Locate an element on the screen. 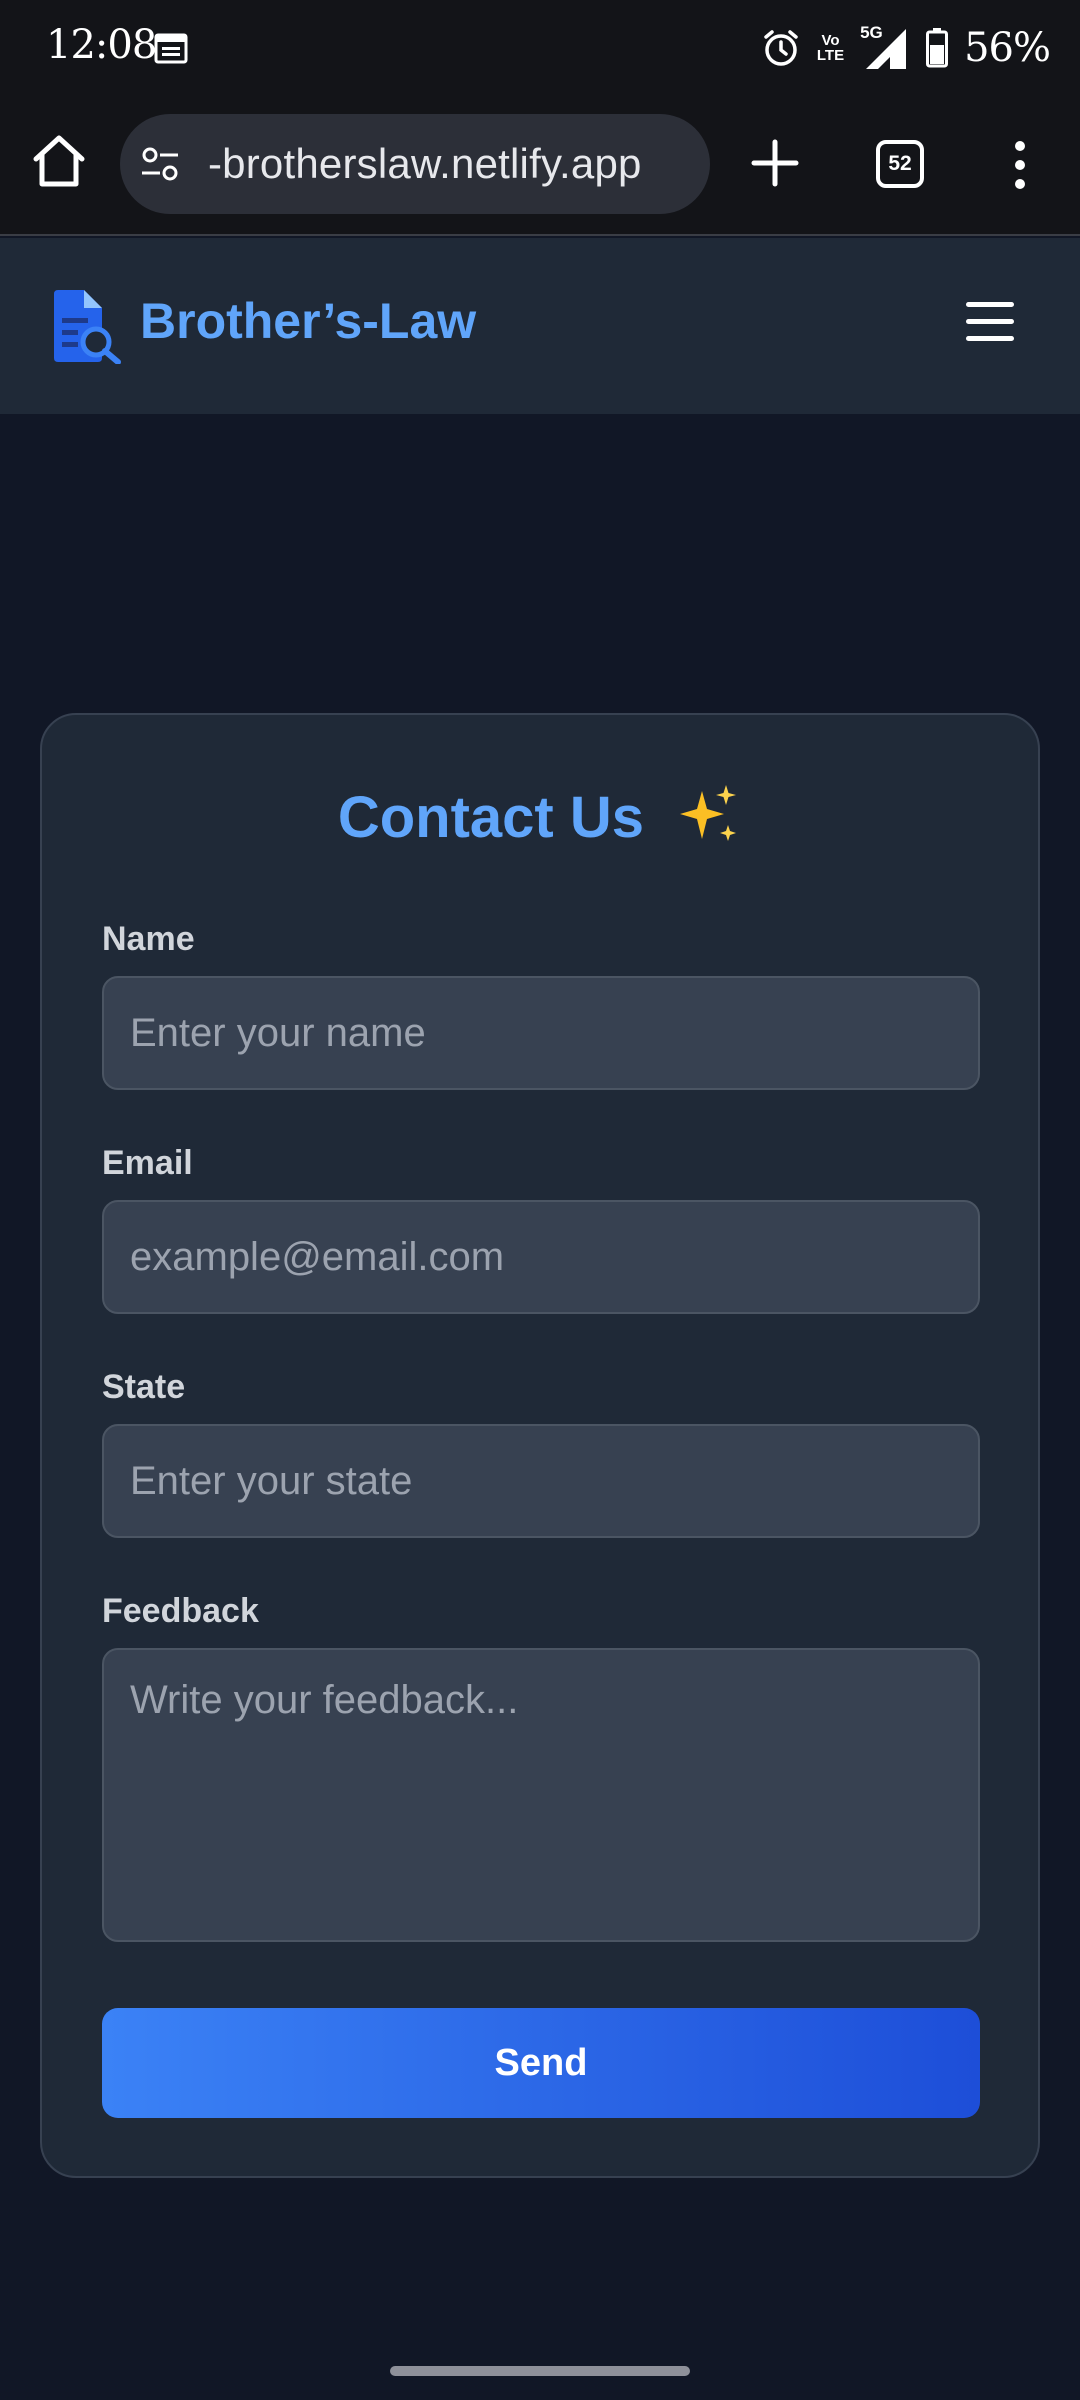  name-input is located at coordinates (541, 1033).